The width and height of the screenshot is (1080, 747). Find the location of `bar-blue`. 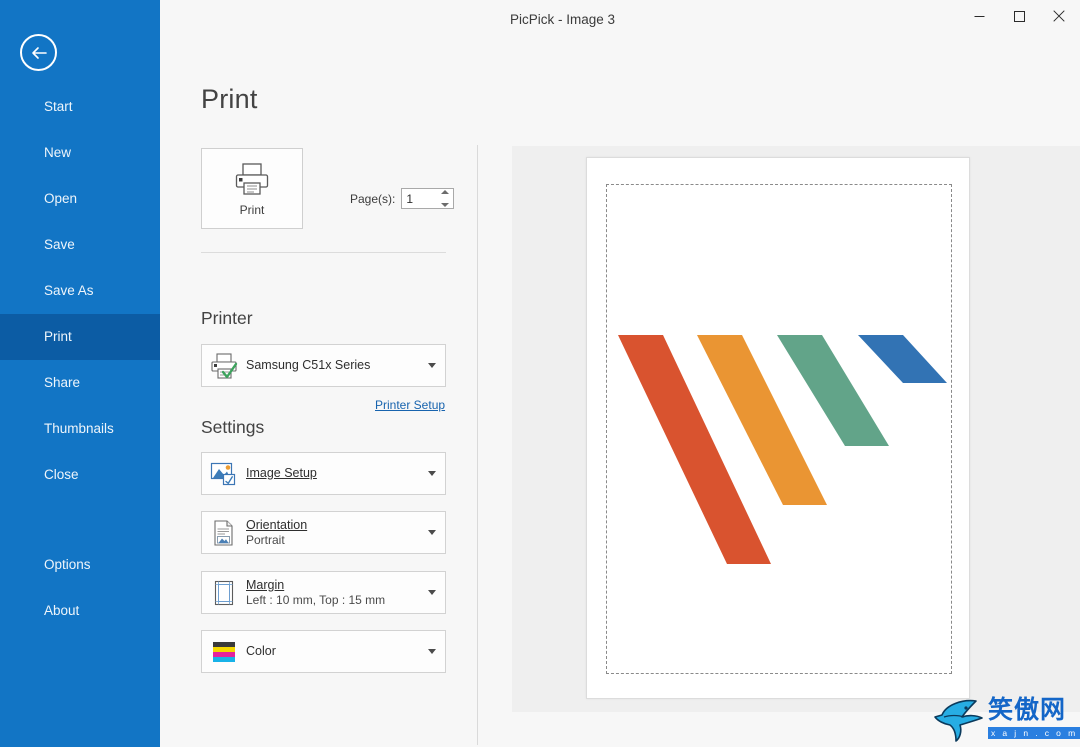

bar-blue is located at coordinates (902, 359).